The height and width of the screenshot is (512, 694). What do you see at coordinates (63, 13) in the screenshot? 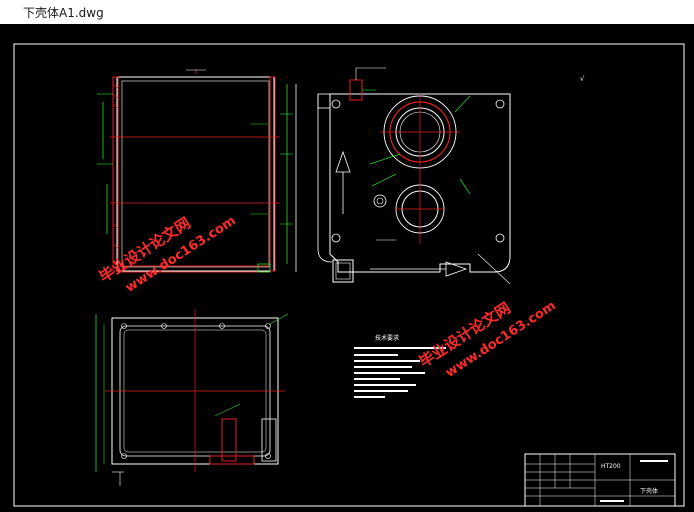
I see `window-title: 下壳体A1.dwg` at bounding box center [63, 13].